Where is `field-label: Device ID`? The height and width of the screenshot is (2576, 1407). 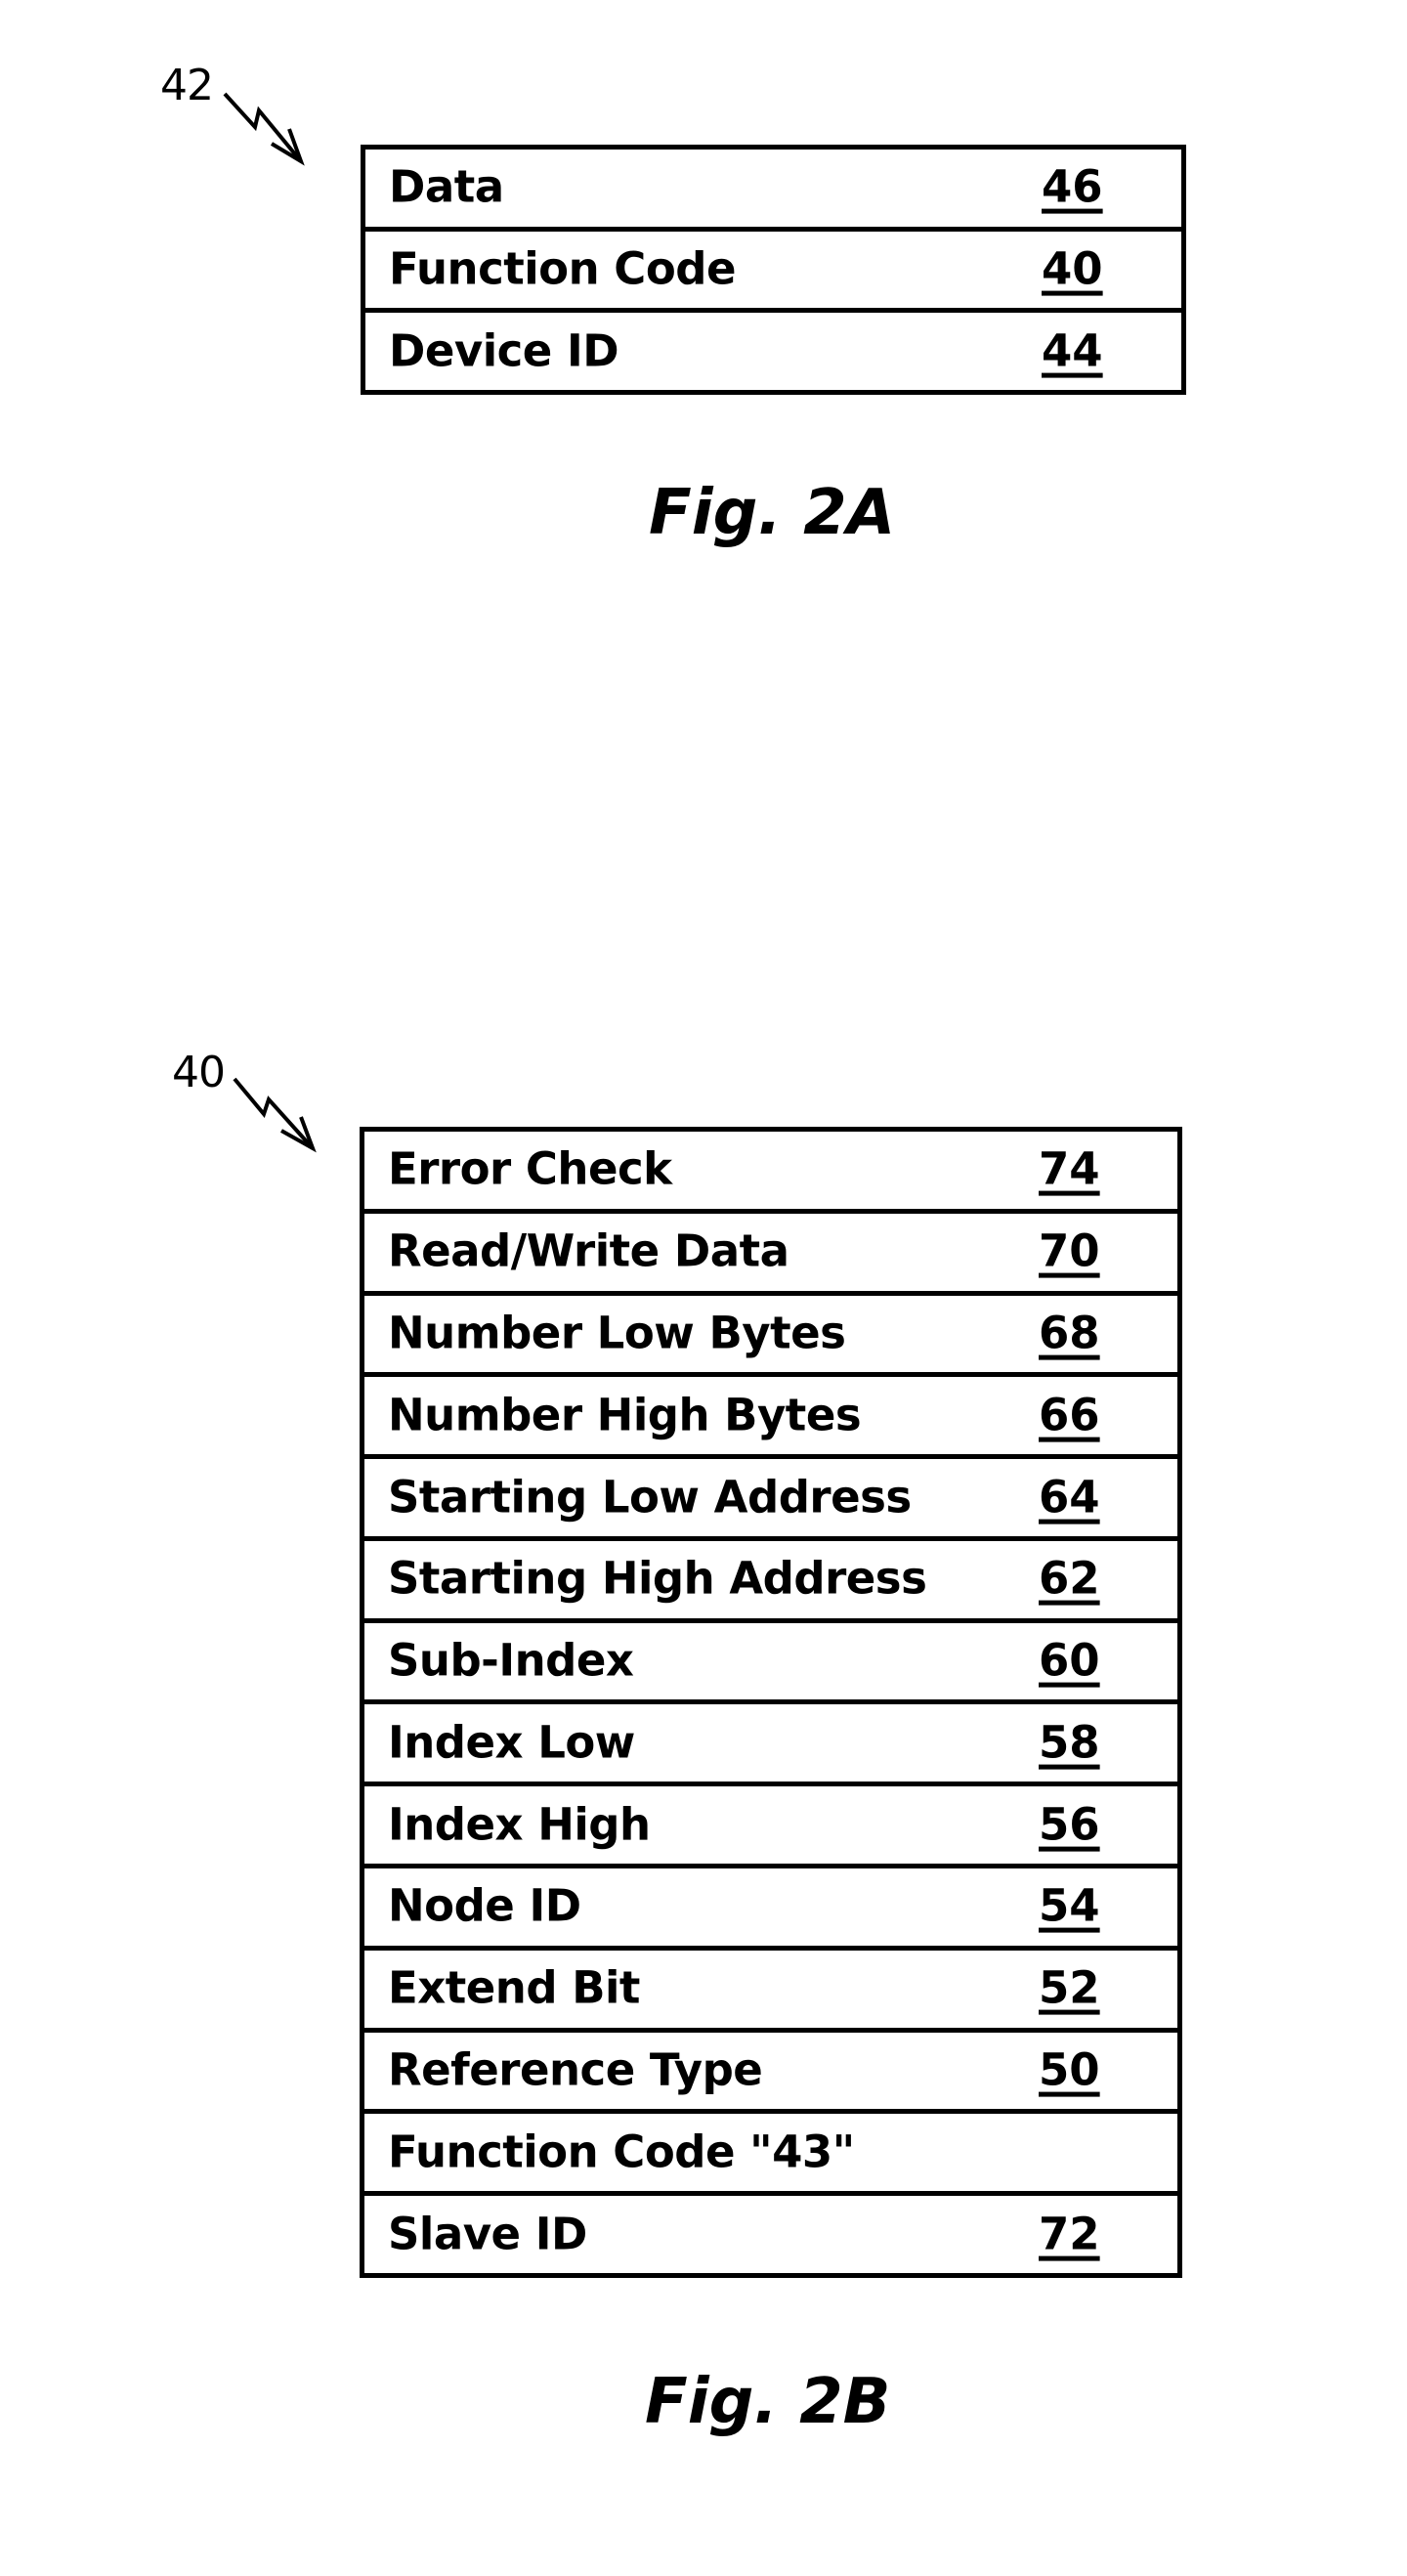
field-label: Device ID is located at coordinates (504, 351).